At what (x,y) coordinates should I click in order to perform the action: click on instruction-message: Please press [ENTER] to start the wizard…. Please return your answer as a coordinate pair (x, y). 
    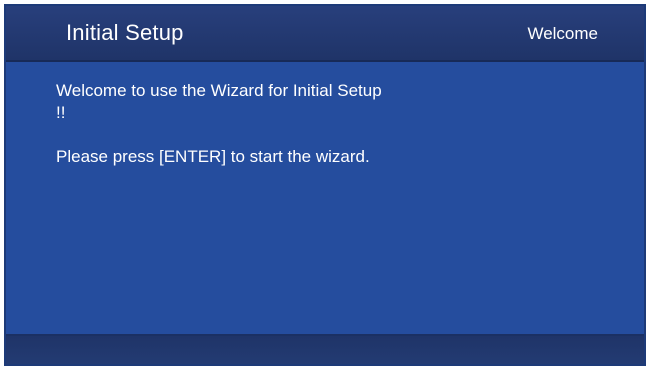
    Looking at the image, I should click on (213, 156).